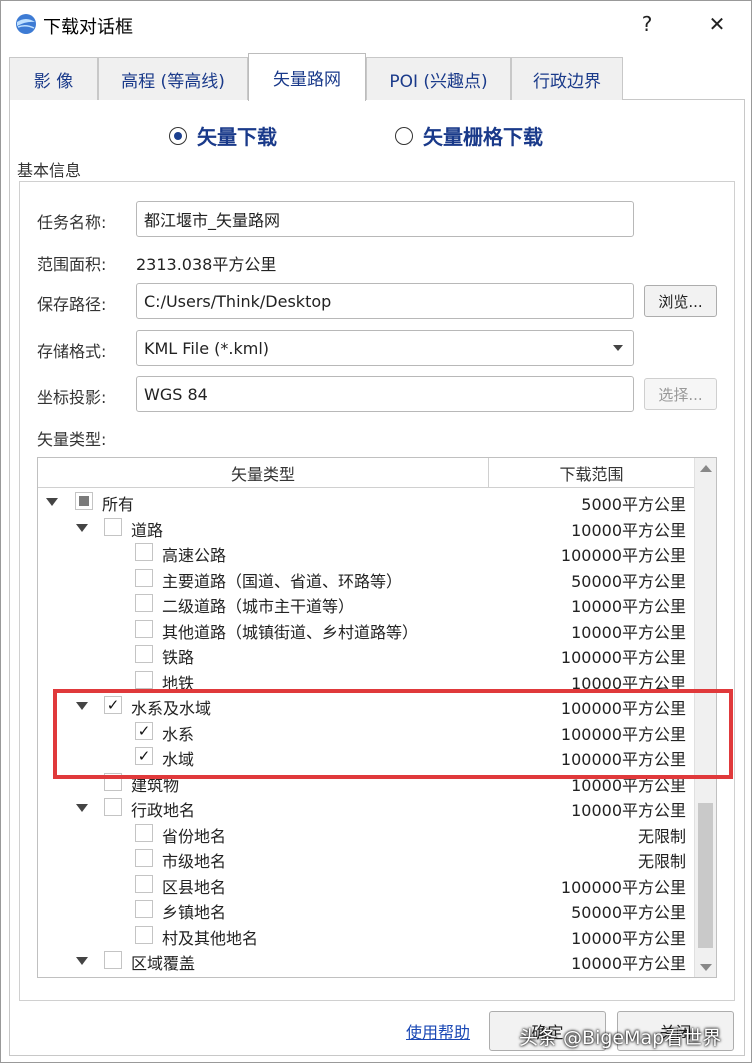 The image size is (752, 1063). I want to click on tree-row: 其他道路（城镇街道、乡村道路等） 10000平方公里, so click(366, 630).